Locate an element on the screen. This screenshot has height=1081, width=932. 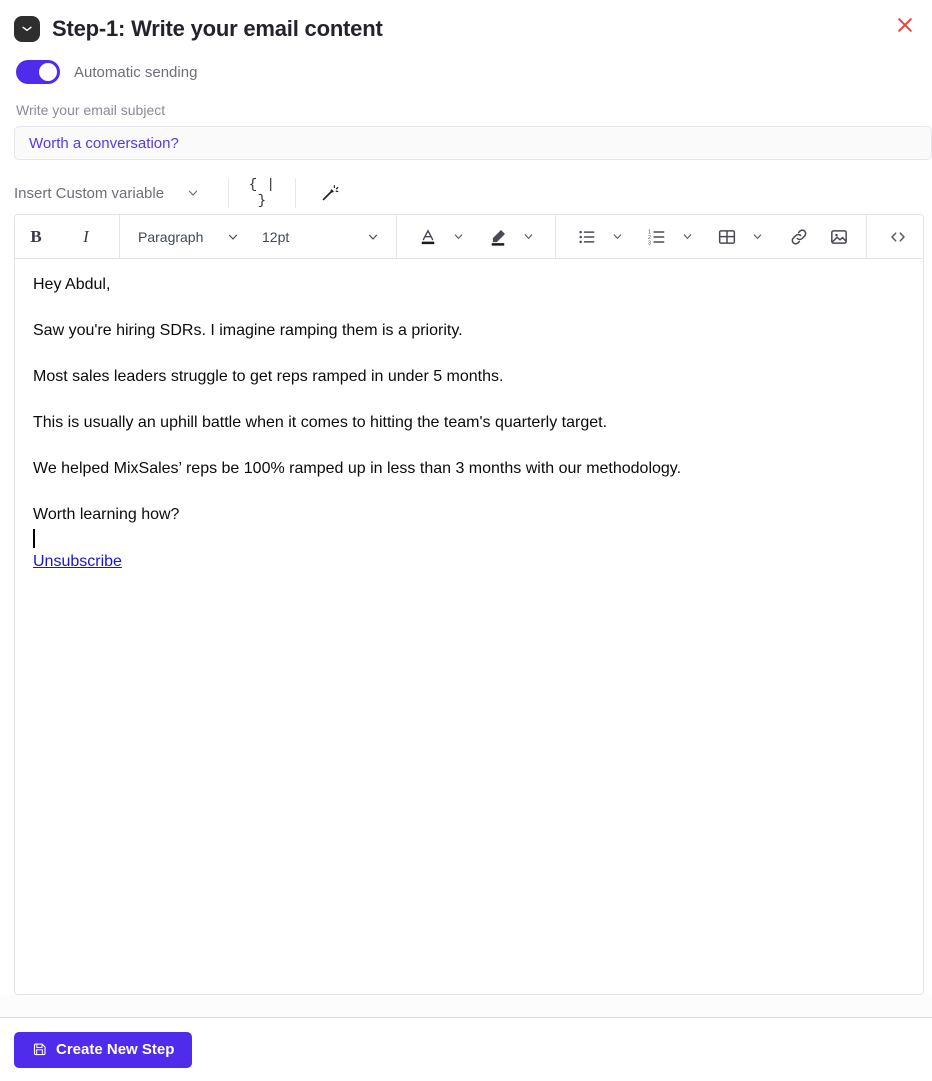
block-format-value: Paragraph is located at coordinates (171, 236).